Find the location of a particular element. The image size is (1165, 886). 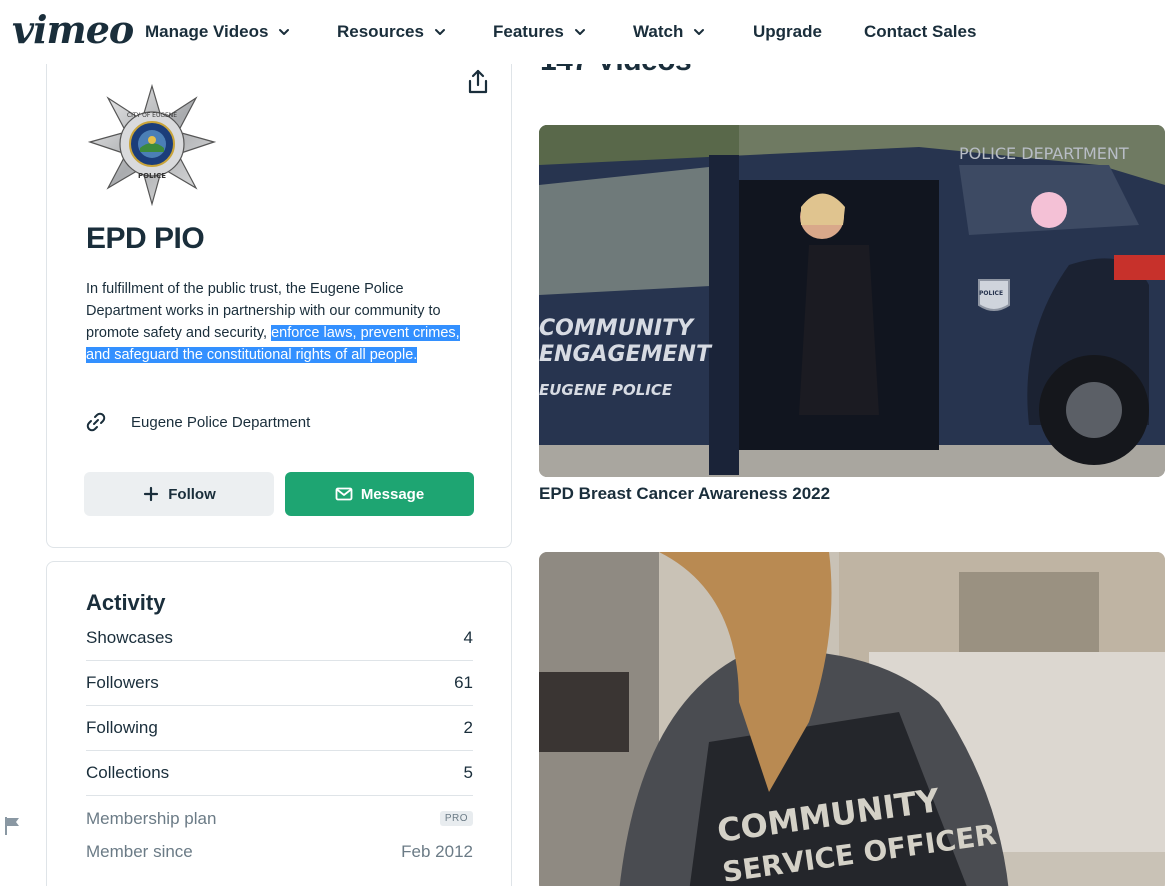

thumb-text-police-badge: POLICE is located at coordinates (991, 293).